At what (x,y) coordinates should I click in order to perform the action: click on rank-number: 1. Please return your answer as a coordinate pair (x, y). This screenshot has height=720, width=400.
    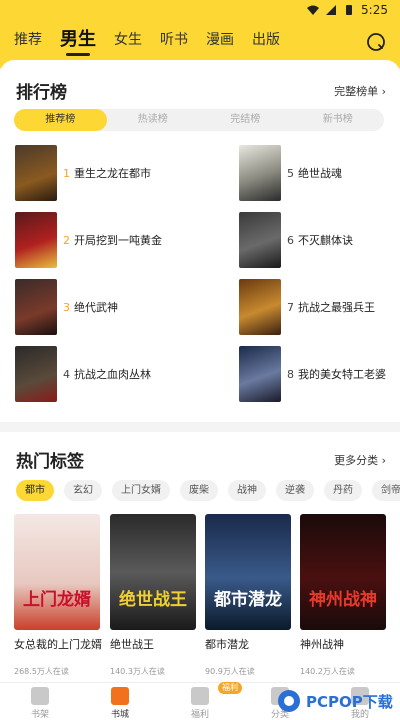
    Looking at the image, I should click on (66, 173).